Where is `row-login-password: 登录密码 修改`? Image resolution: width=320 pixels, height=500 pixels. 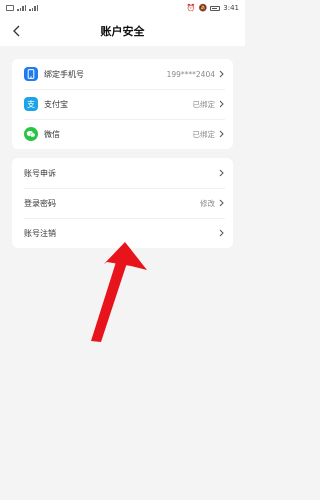 row-login-password: 登录密码 修改 is located at coordinates (122, 203).